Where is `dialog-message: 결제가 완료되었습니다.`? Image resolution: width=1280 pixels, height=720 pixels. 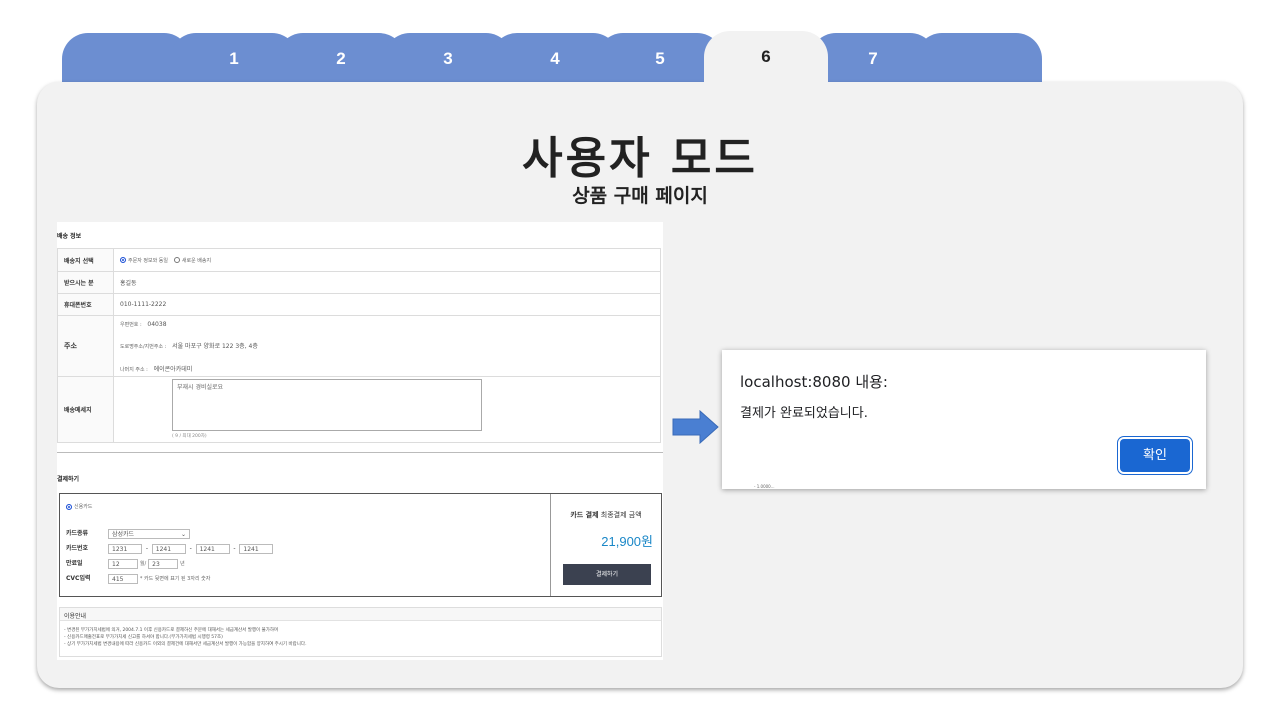 dialog-message: 결제가 완료되었습니다. is located at coordinates (804, 413).